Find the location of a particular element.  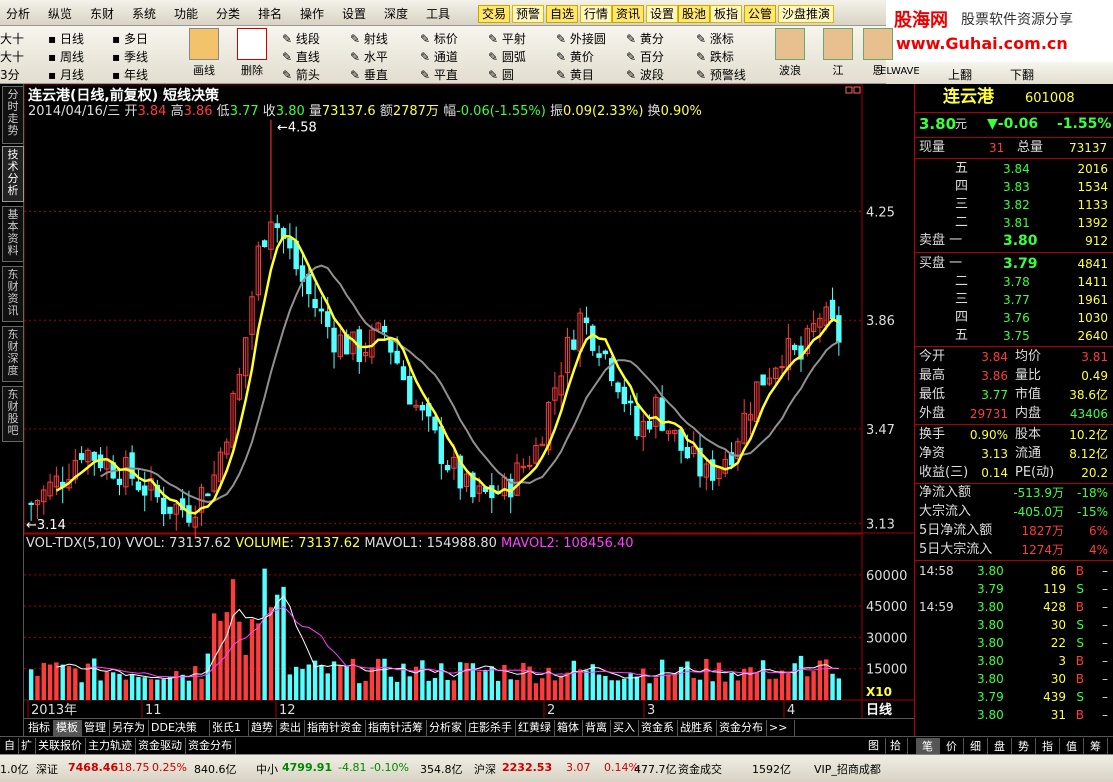

tool-period-2-1: ▪ 月线 is located at coordinates (66, 74).